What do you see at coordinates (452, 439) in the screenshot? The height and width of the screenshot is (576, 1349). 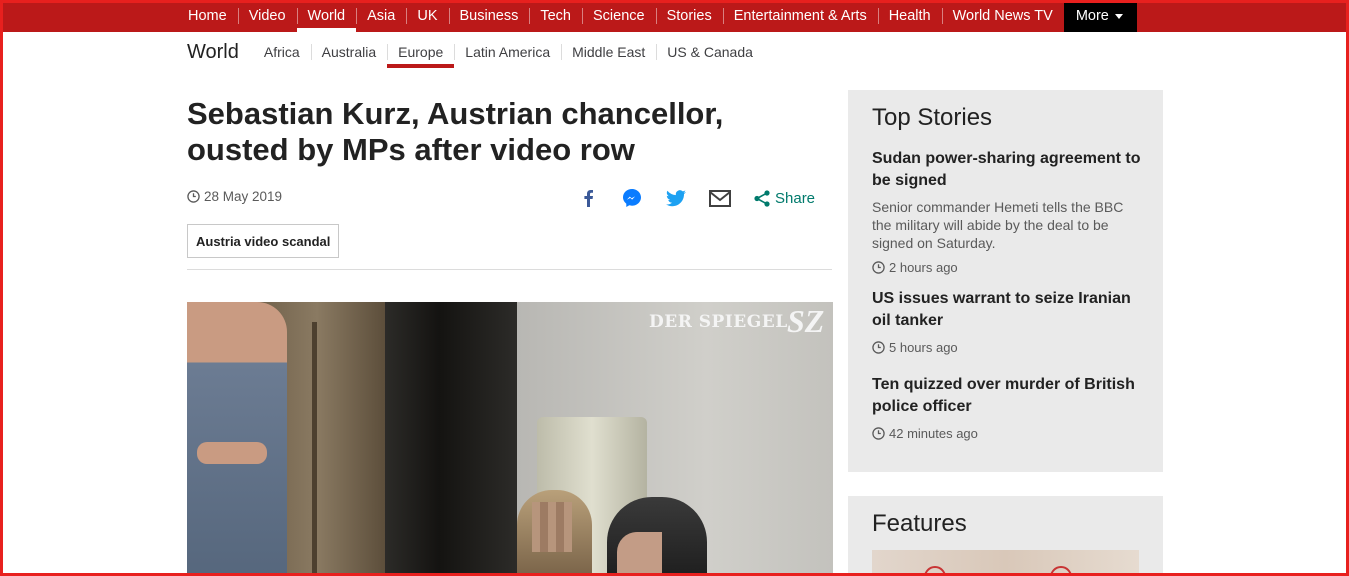 I see `image-curtain` at bounding box center [452, 439].